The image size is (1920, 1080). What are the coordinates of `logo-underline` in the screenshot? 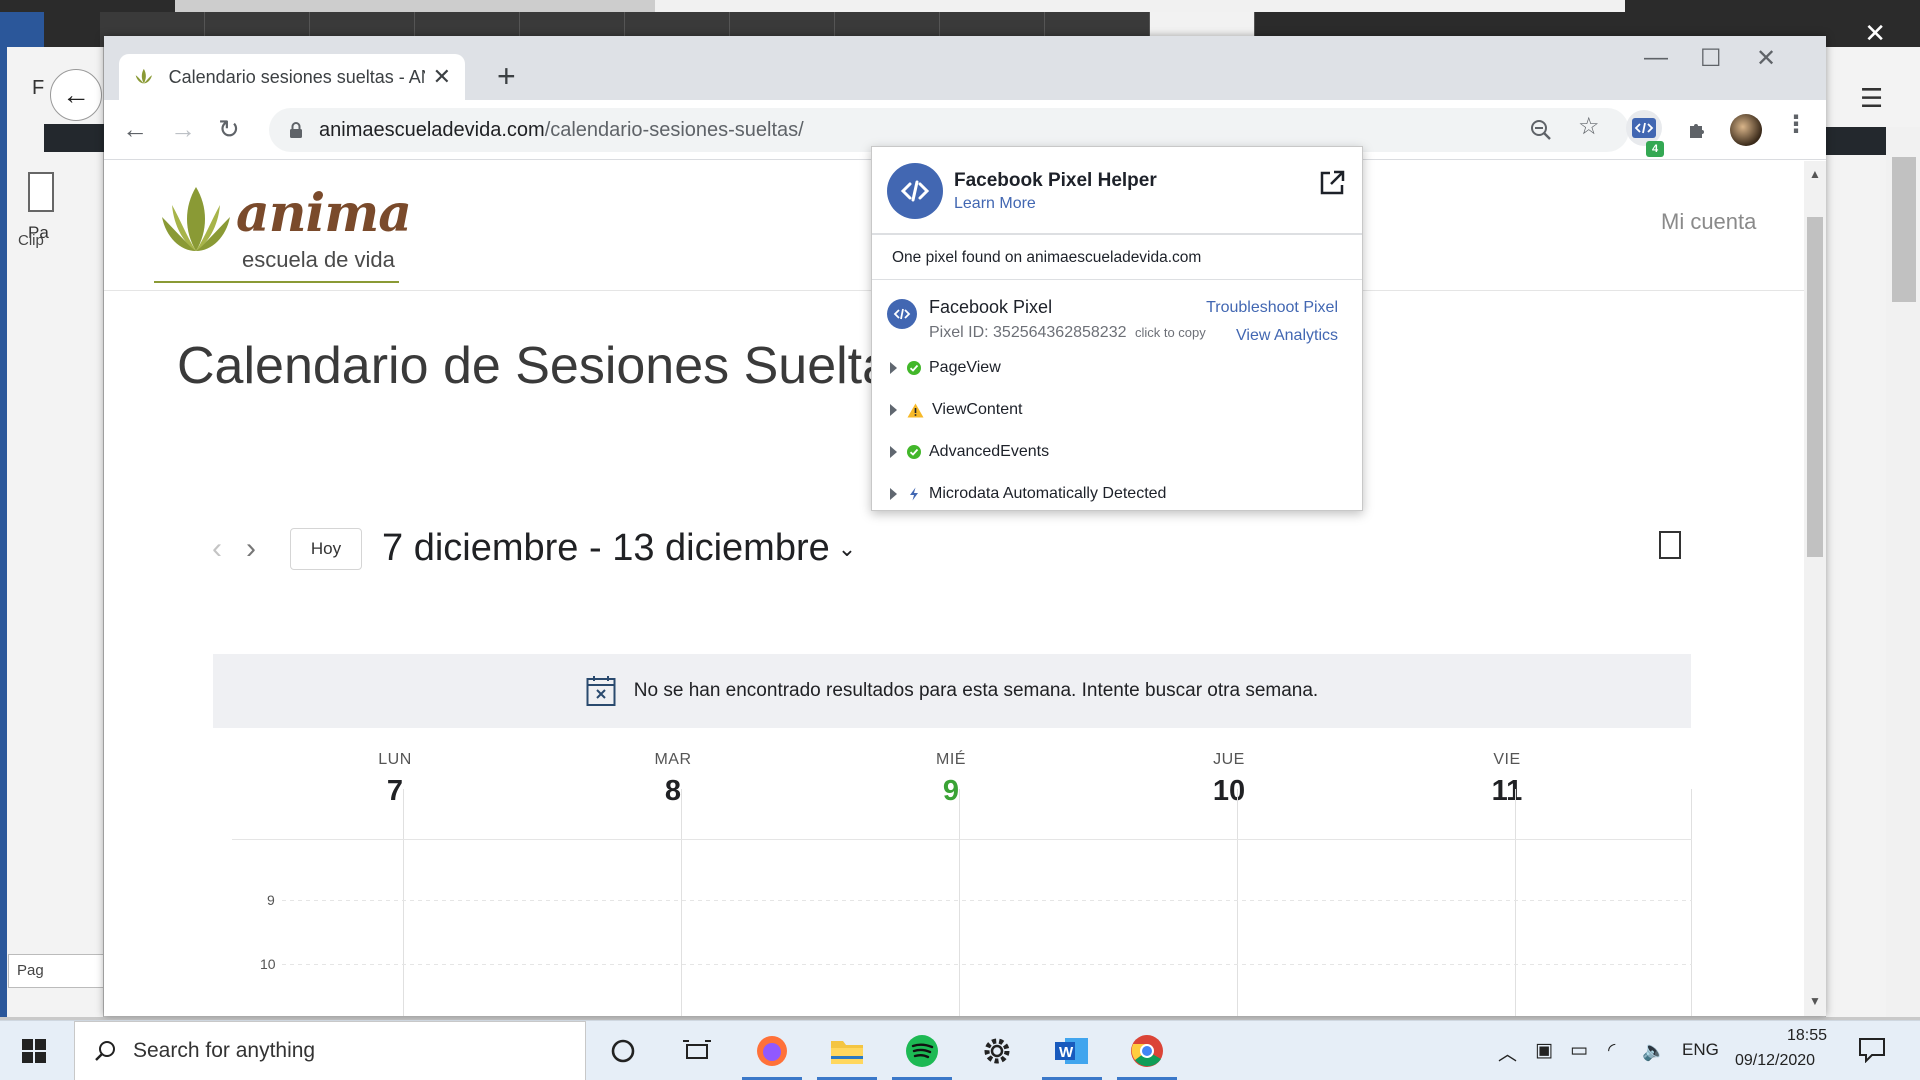 It's located at (276, 282).